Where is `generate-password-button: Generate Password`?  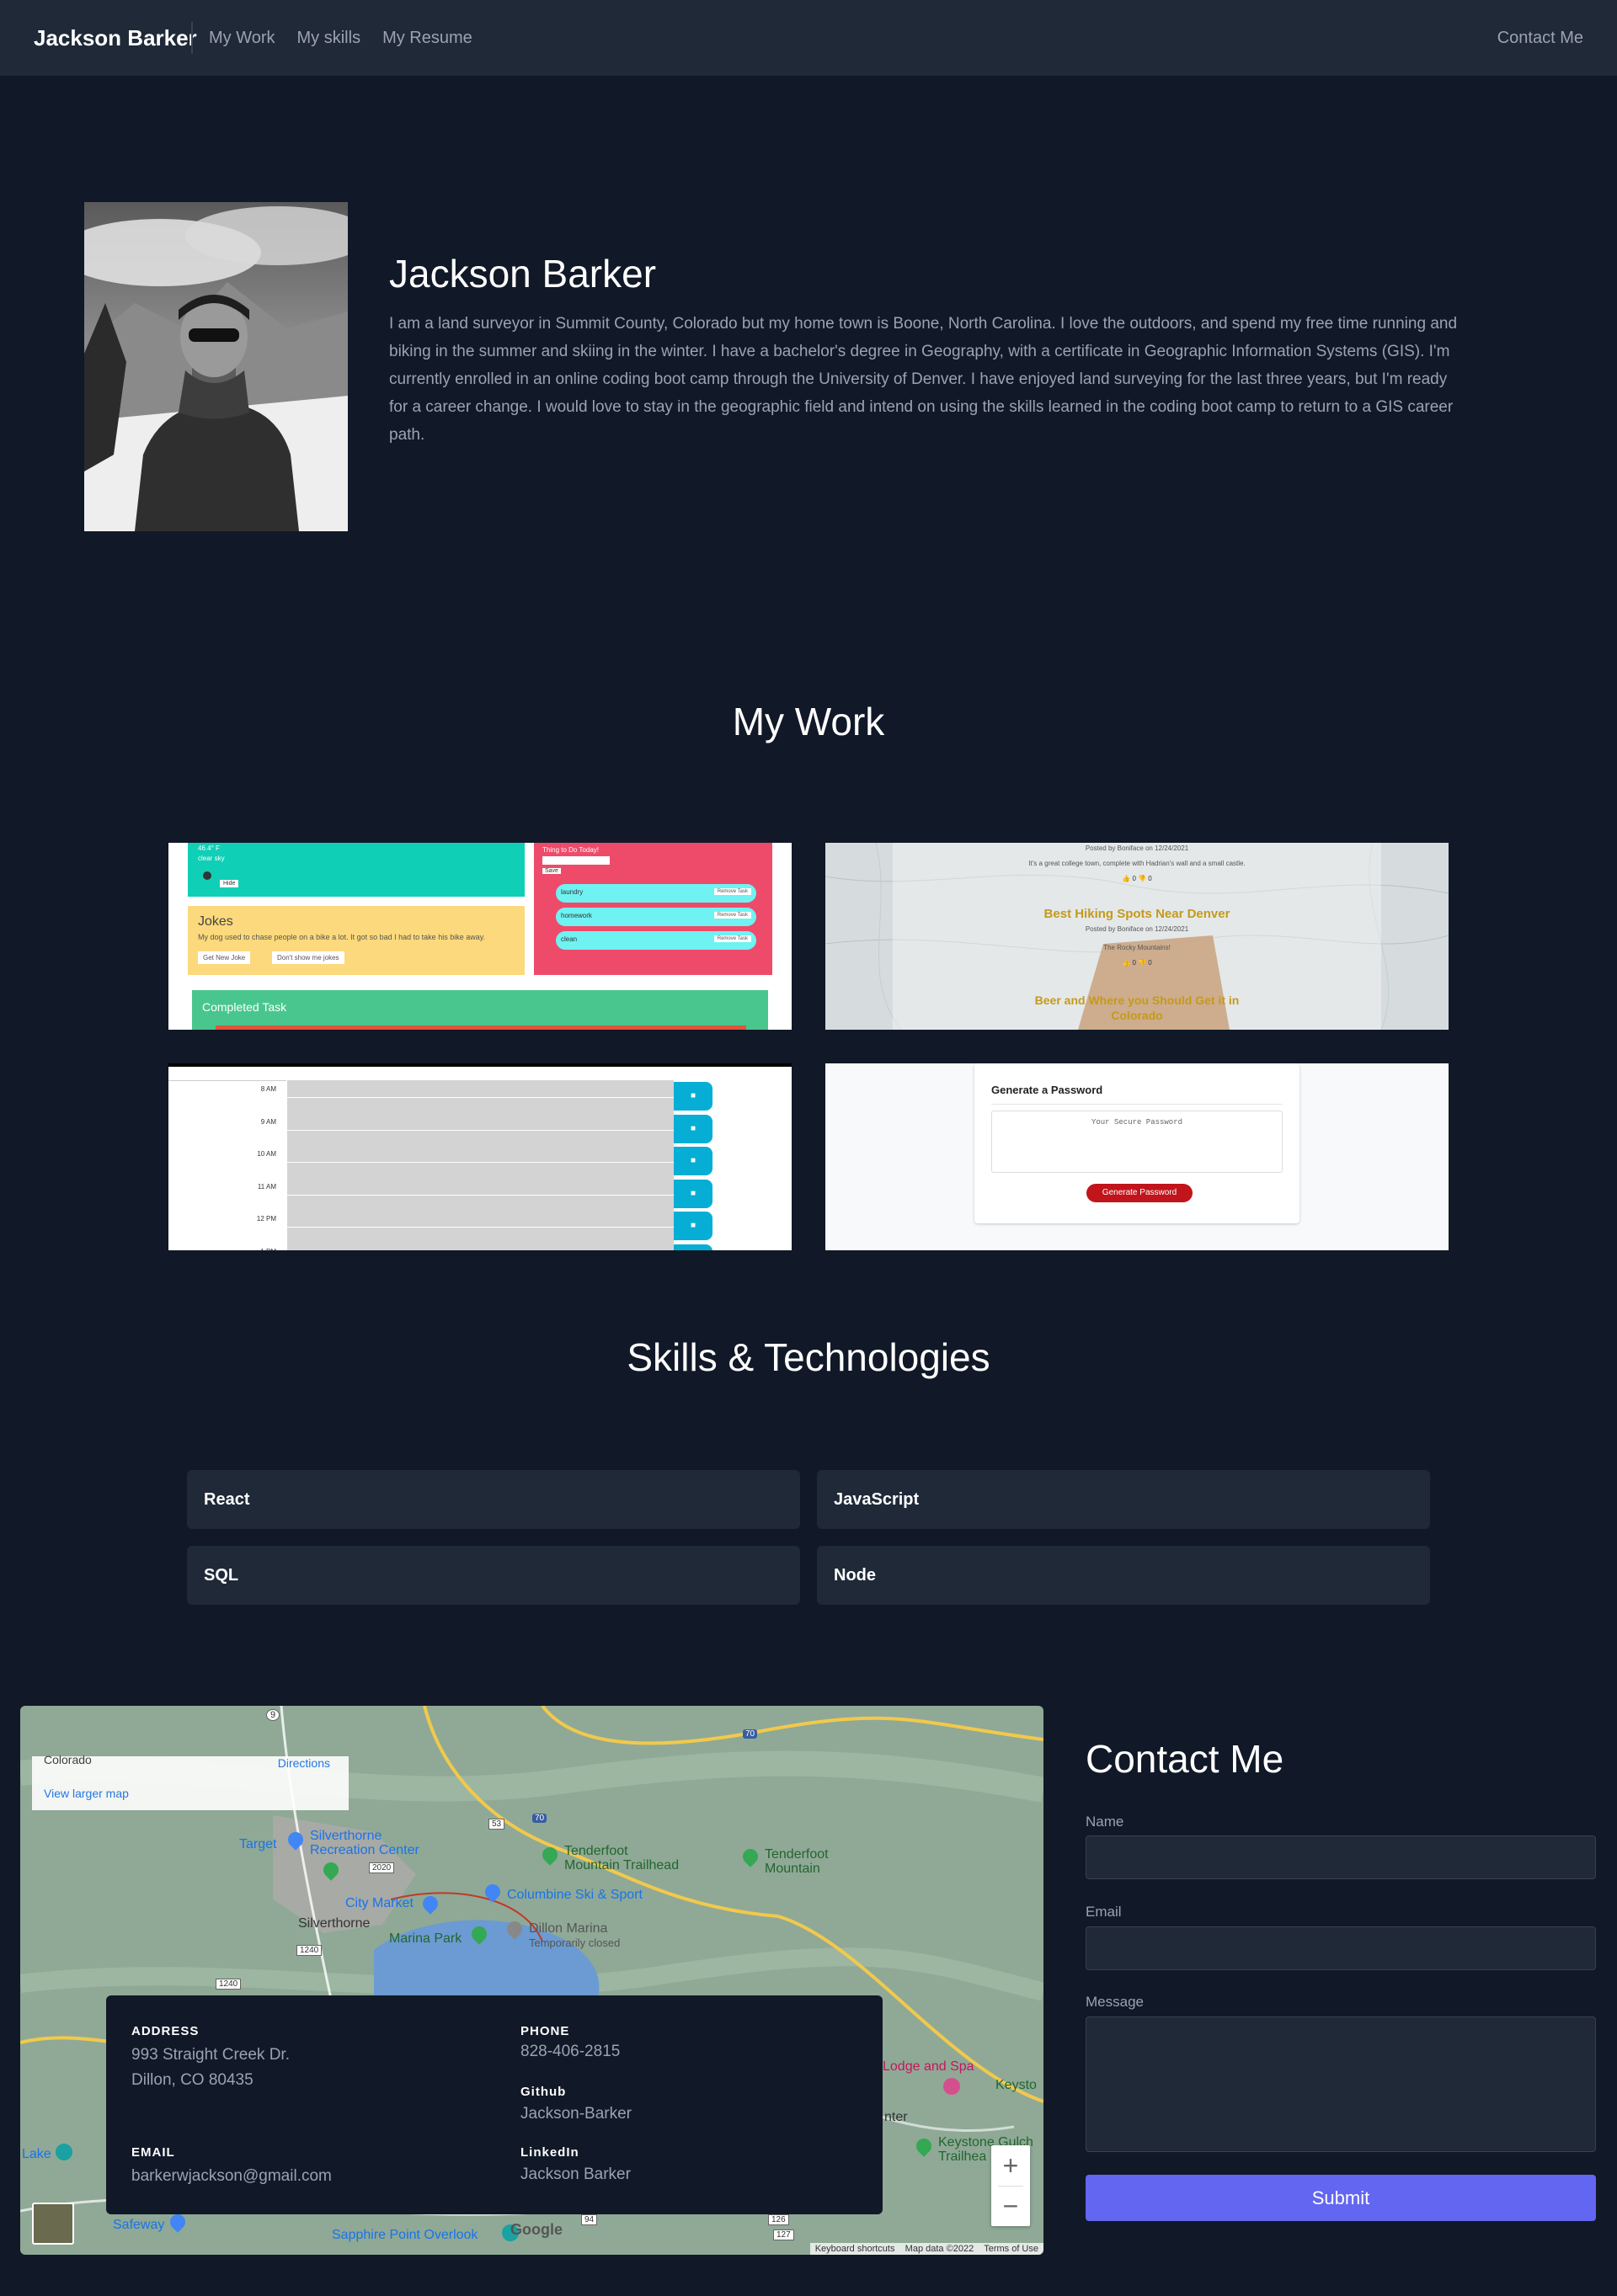
generate-password-button: Generate Password is located at coordinates (1139, 1193).